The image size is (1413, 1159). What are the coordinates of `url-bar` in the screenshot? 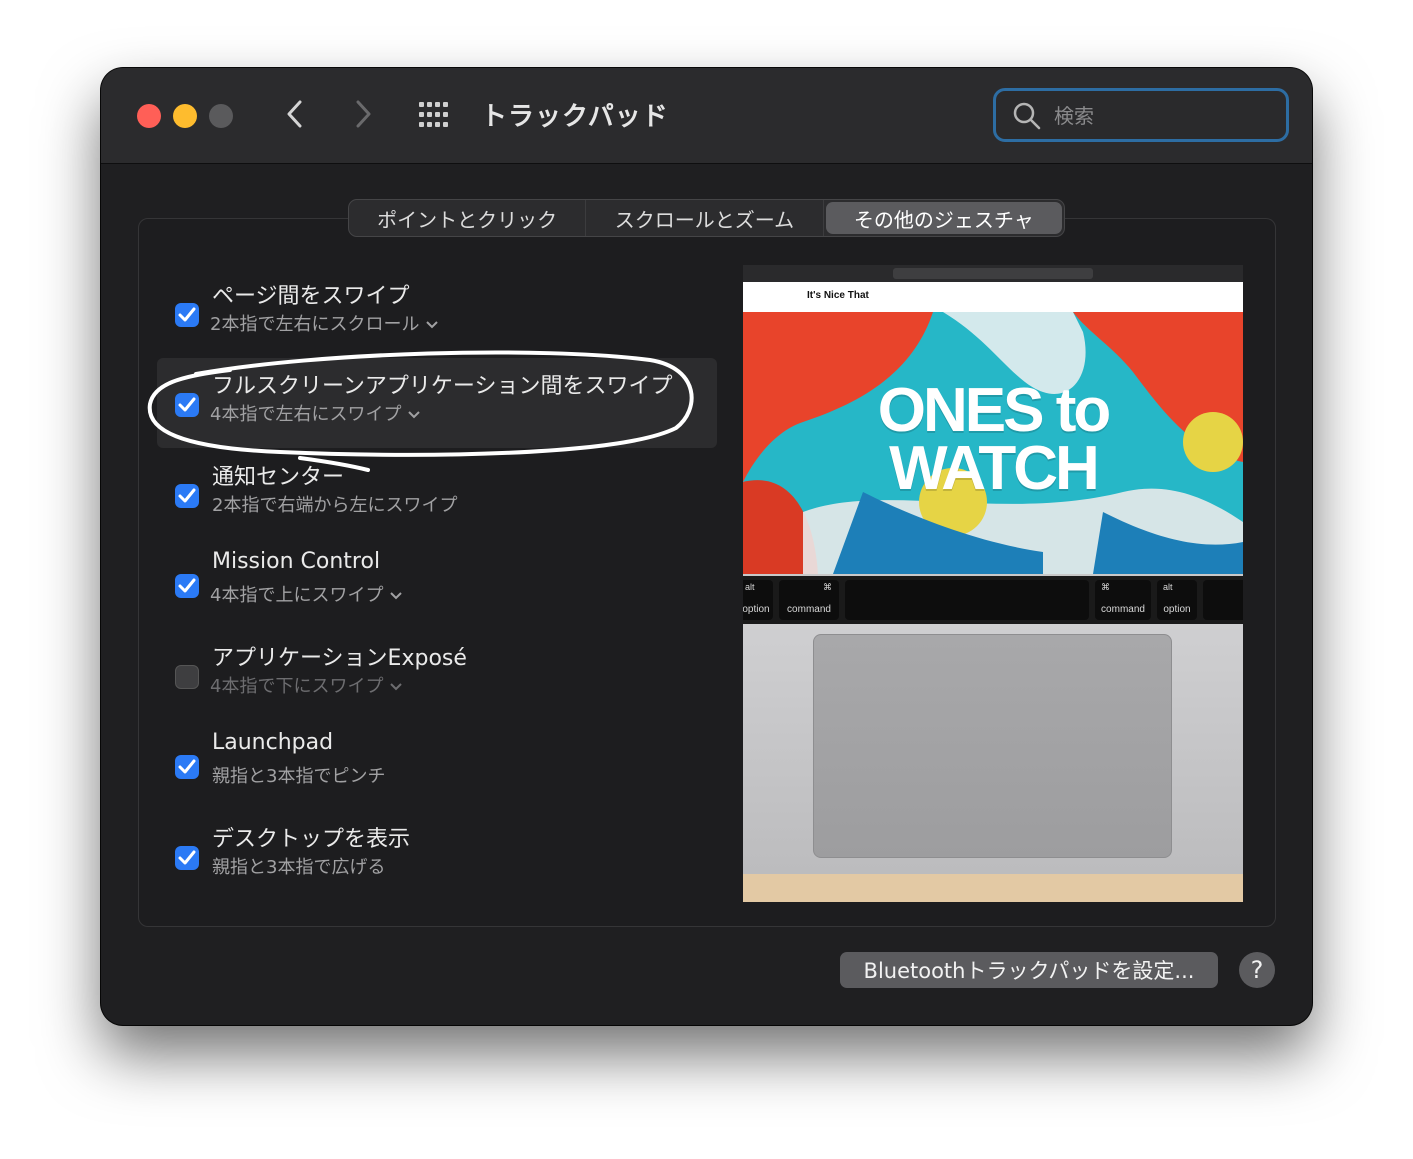 It's located at (993, 273).